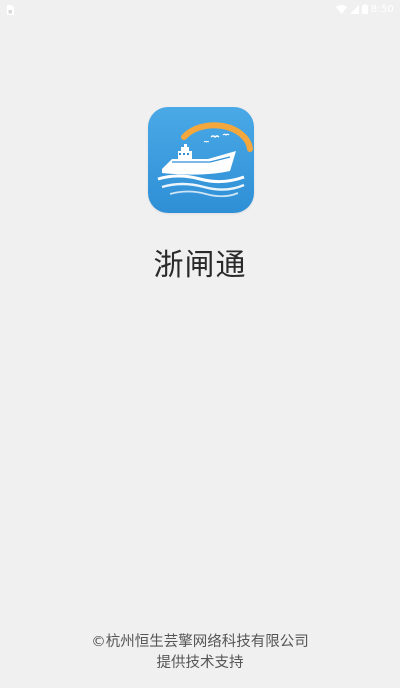 This screenshot has width=400, height=688. Describe the element at coordinates (201, 160) in the screenshot. I see `app-logo-ship-icon` at that location.